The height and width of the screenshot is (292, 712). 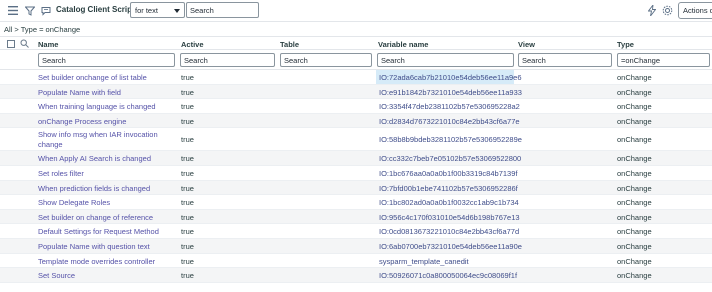 What do you see at coordinates (450, 158) in the screenshot?
I see `row-variable-name: IO:cc332c7beb7e05102b57e53069522800` at bounding box center [450, 158].